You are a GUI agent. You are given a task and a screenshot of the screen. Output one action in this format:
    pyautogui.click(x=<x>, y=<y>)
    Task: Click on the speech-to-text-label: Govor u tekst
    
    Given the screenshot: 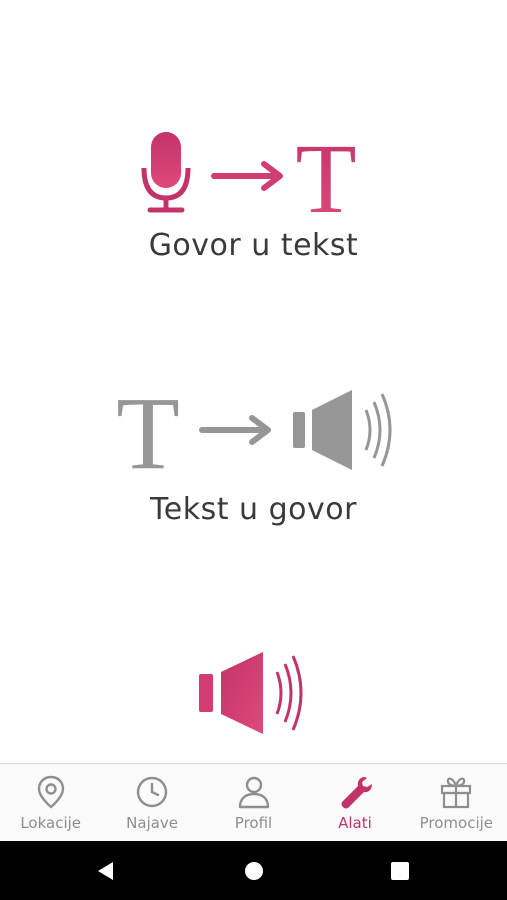 What is the action you would take?
    pyautogui.click(x=253, y=245)
    